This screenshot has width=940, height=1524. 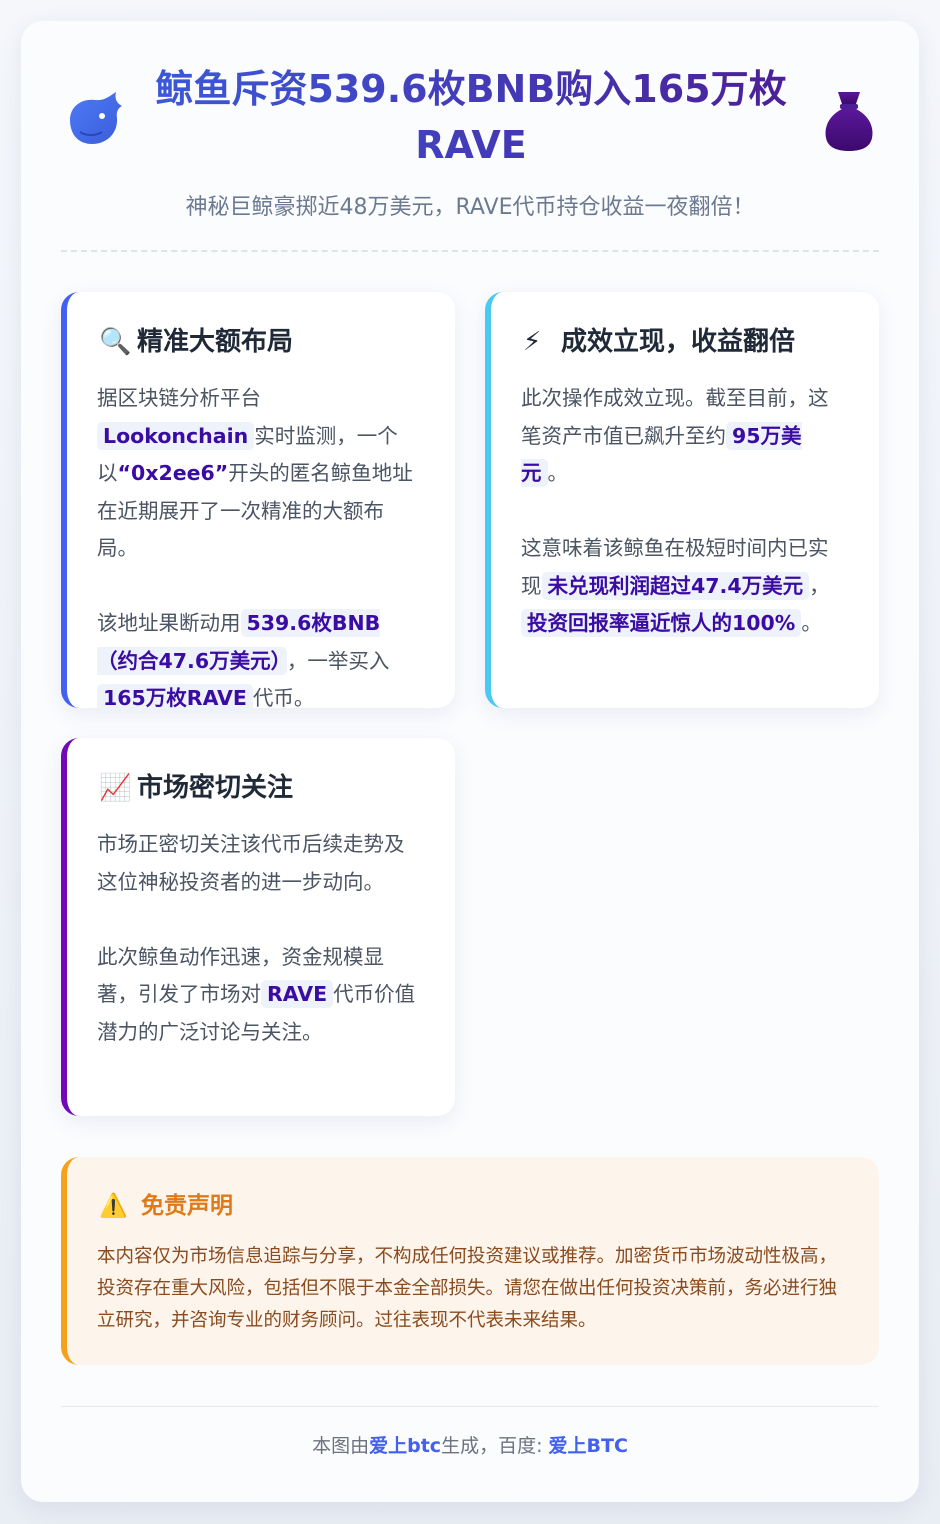 What do you see at coordinates (283, 698) in the screenshot?
I see `text: 代币。` at bounding box center [283, 698].